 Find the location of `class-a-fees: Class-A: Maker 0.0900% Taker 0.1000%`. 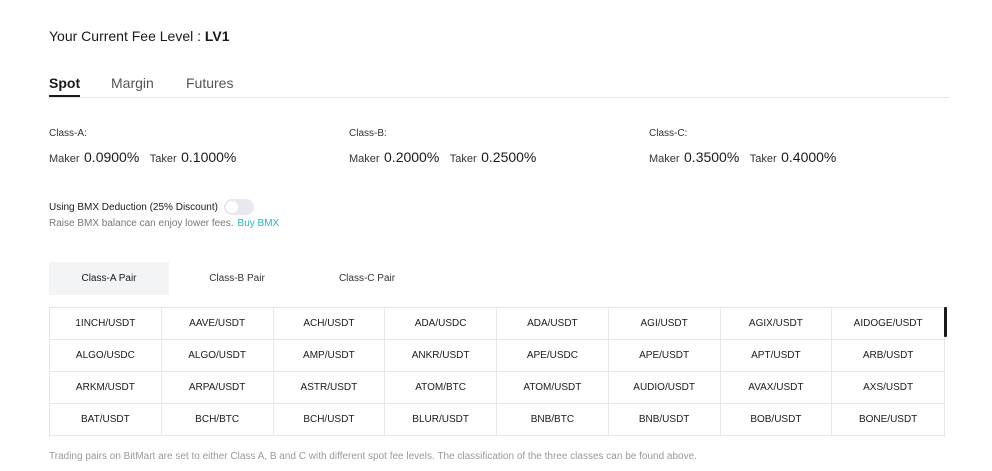

class-a-fees: Class-A: Maker 0.0900% Taker 0.1000% is located at coordinates (145, 147).